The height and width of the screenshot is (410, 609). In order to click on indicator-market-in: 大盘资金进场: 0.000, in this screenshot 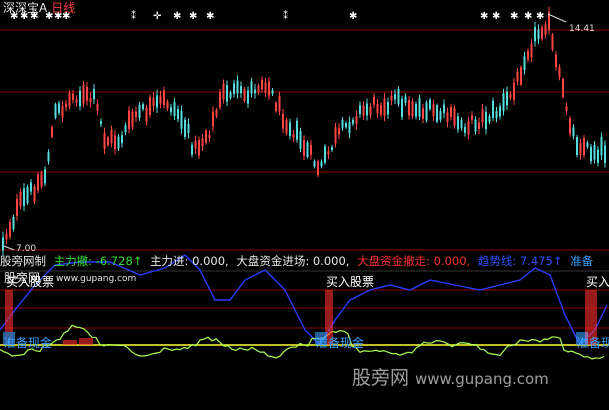, I will do `click(293, 261)`.